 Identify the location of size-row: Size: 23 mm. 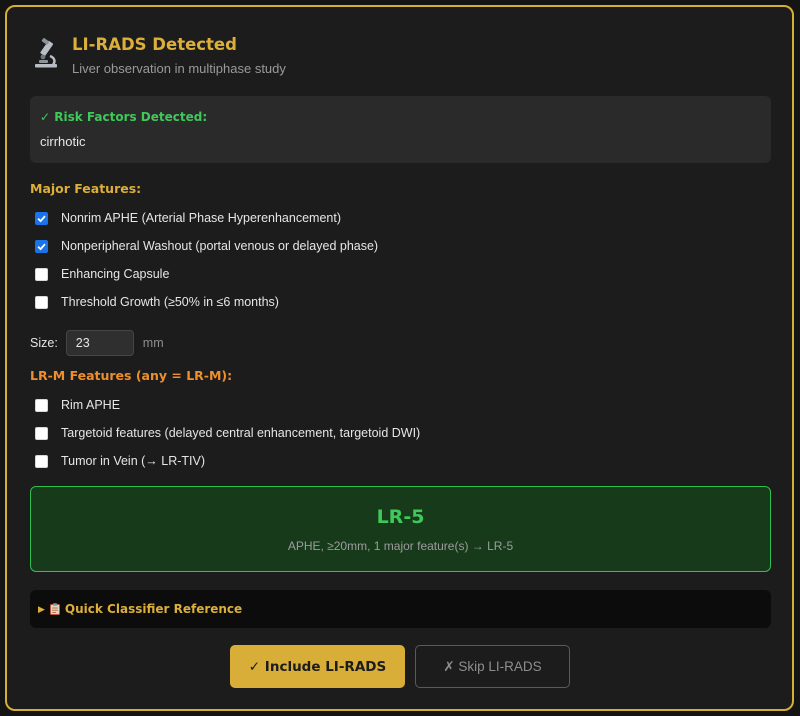
(97, 343).